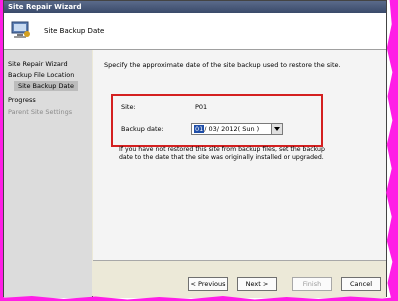  Describe the element at coordinates (142, 129) in the screenshot. I see `backup-date-label: Backup date:` at that location.